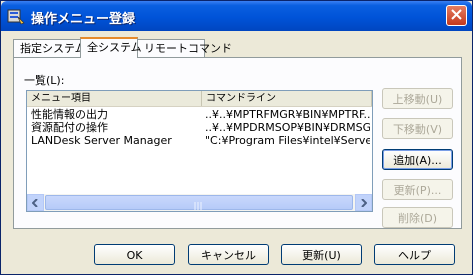  I want to click on chevron-right-icon, so click(364, 203).